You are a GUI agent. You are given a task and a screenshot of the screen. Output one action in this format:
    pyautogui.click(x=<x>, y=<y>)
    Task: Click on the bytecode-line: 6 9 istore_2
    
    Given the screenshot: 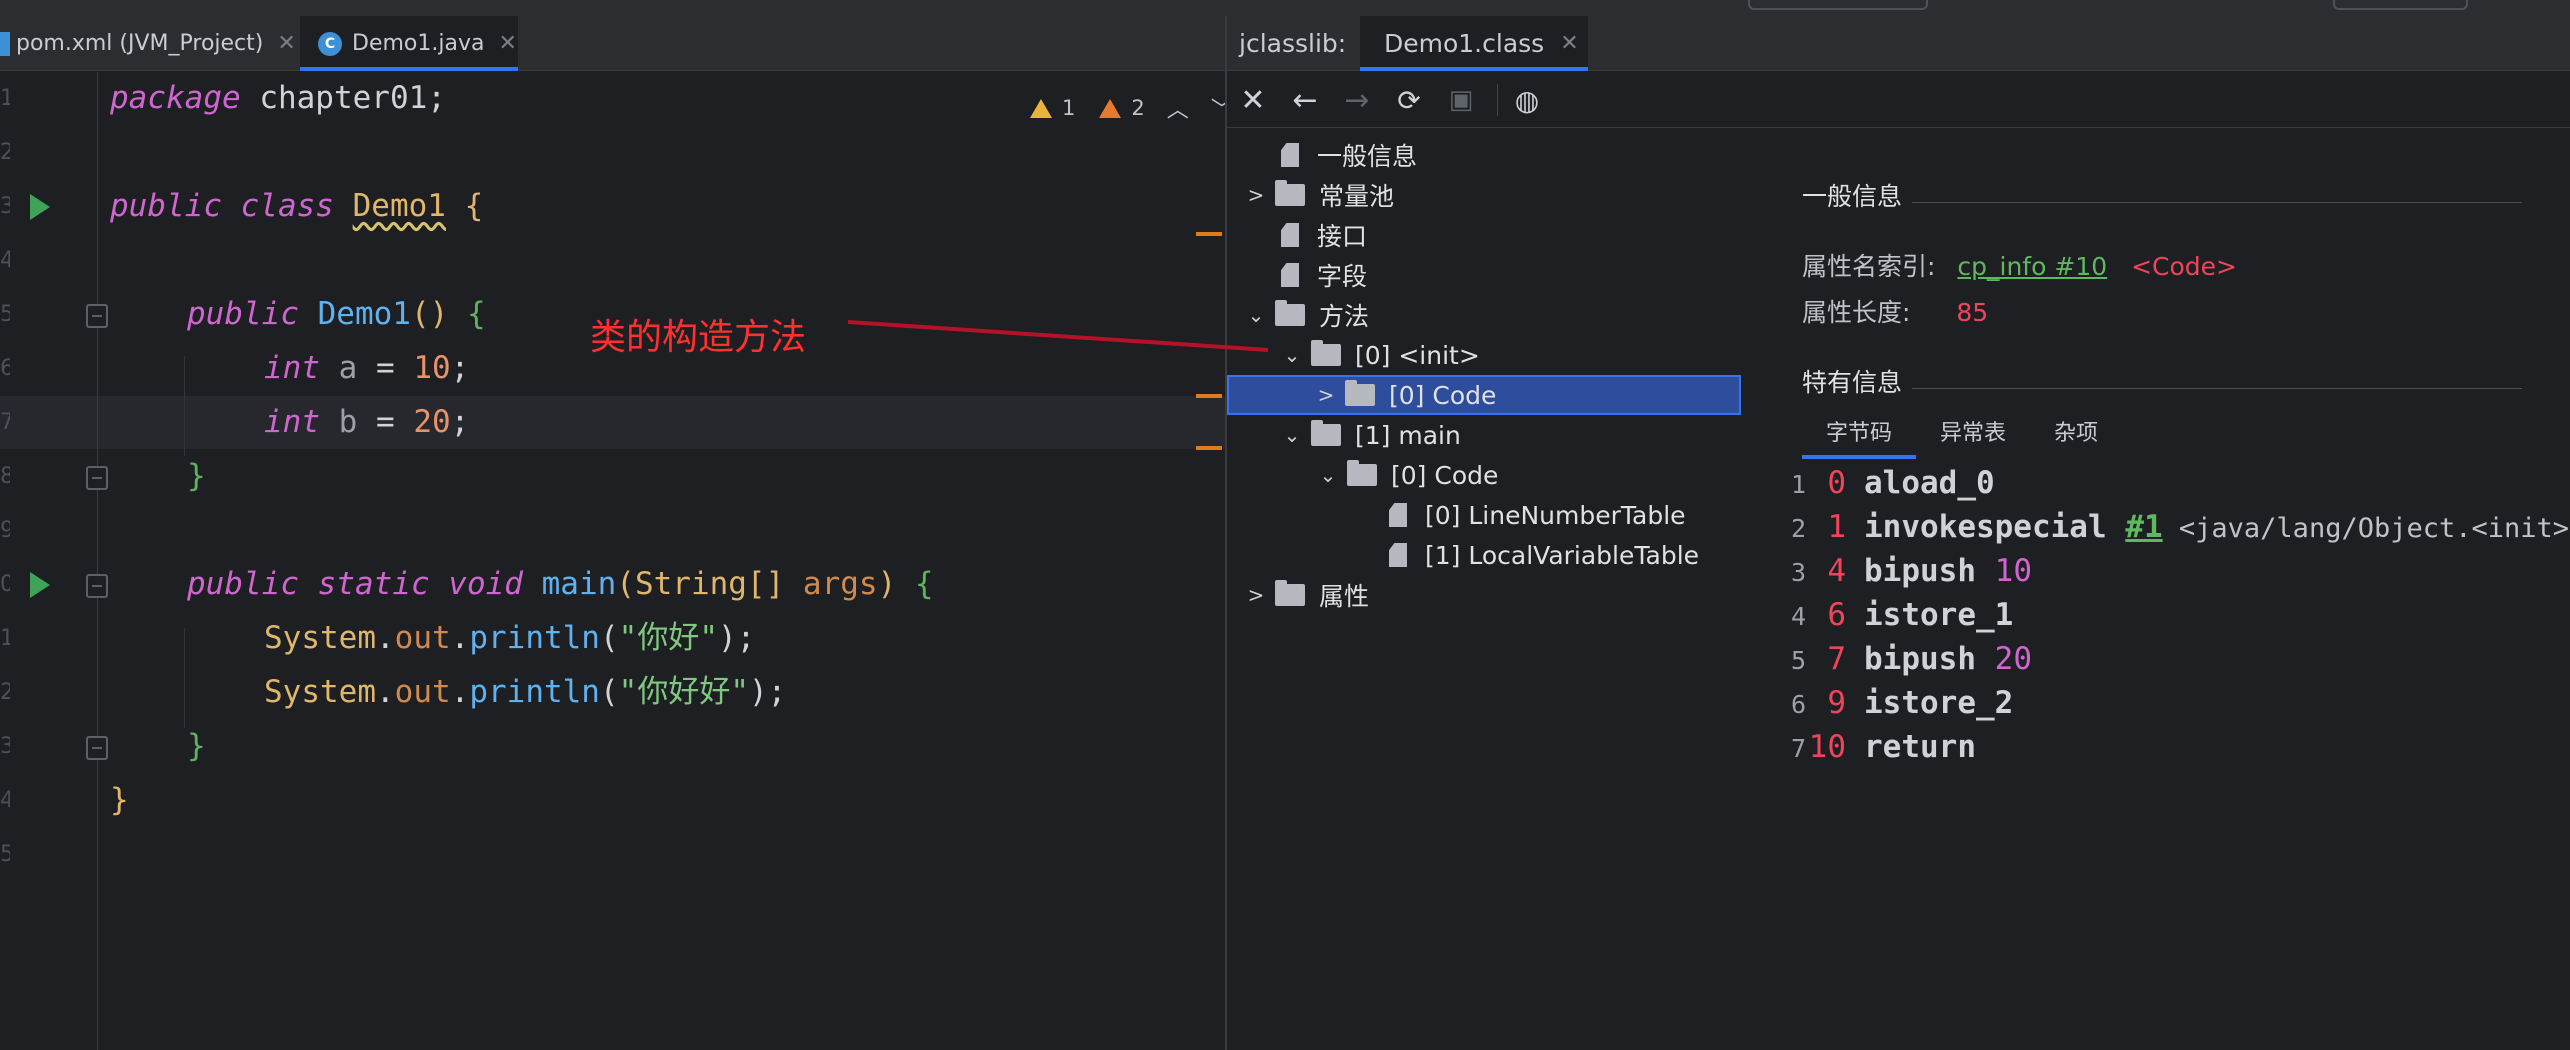 What is the action you would take?
    pyautogui.click(x=2176, y=703)
    